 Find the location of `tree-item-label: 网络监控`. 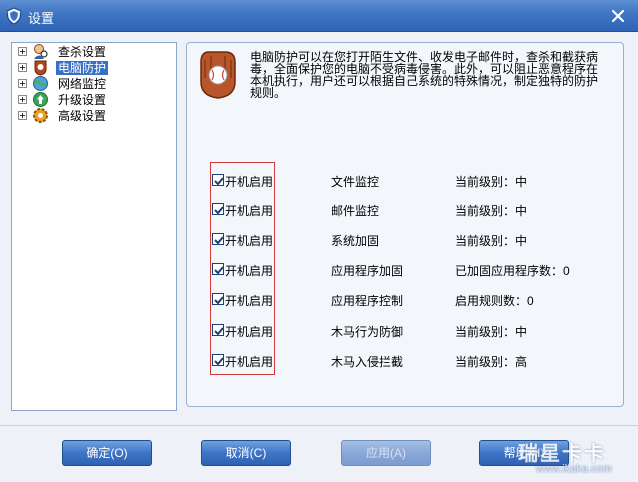

tree-item-label: 网络监控 is located at coordinates (82, 84).